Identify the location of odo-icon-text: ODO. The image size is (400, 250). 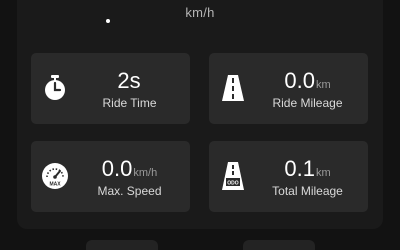
(233, 183).